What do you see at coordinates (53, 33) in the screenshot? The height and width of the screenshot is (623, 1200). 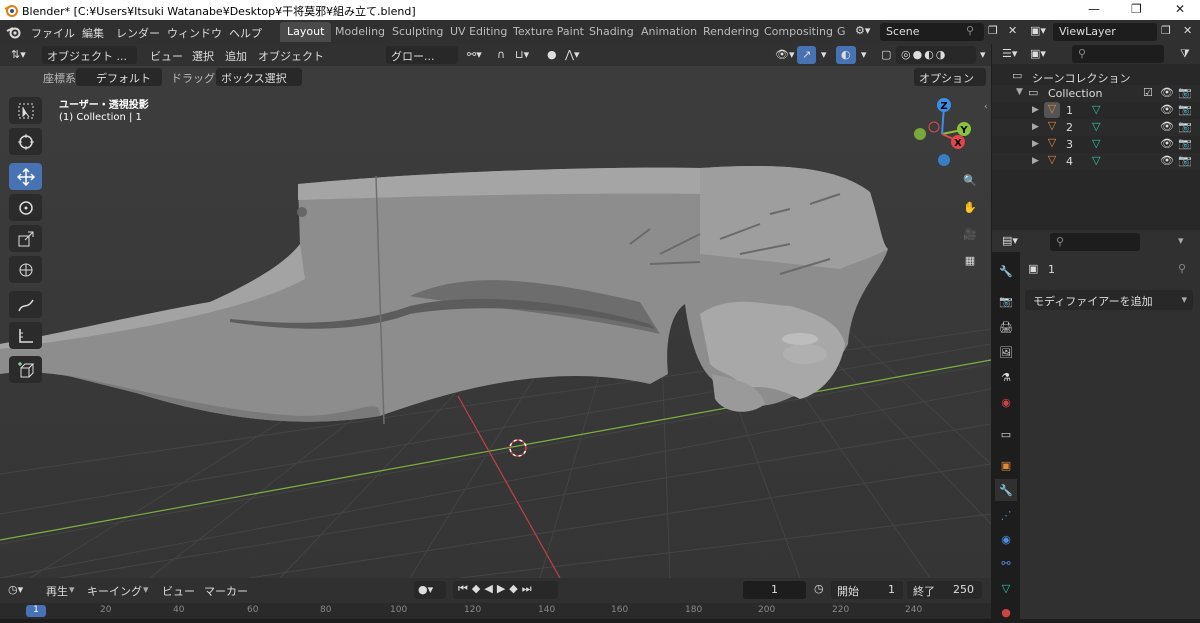 I see `menu-file: ファイル` at bounding box center [53, 33].